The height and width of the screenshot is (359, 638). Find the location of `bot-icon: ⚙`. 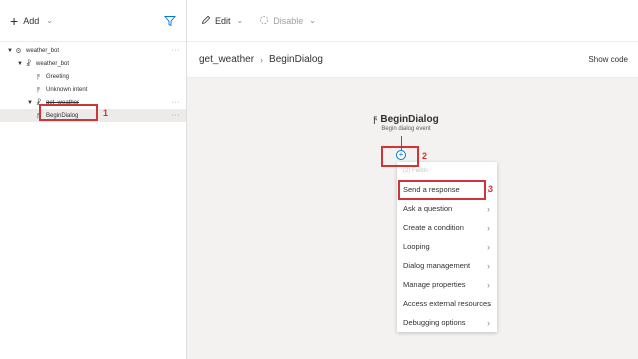

bot-icon: ⚙ is located at coordinates (18, 51).